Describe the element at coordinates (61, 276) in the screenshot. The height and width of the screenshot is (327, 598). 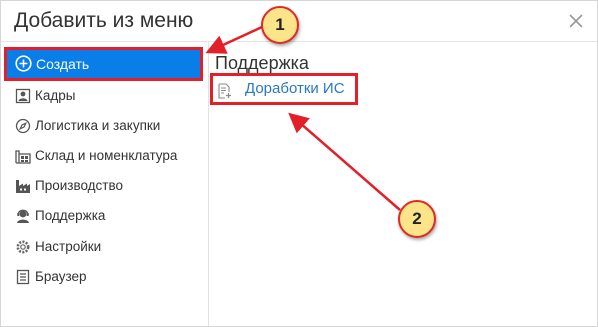
I see `sidebar-item-label: Браузер` at that location.